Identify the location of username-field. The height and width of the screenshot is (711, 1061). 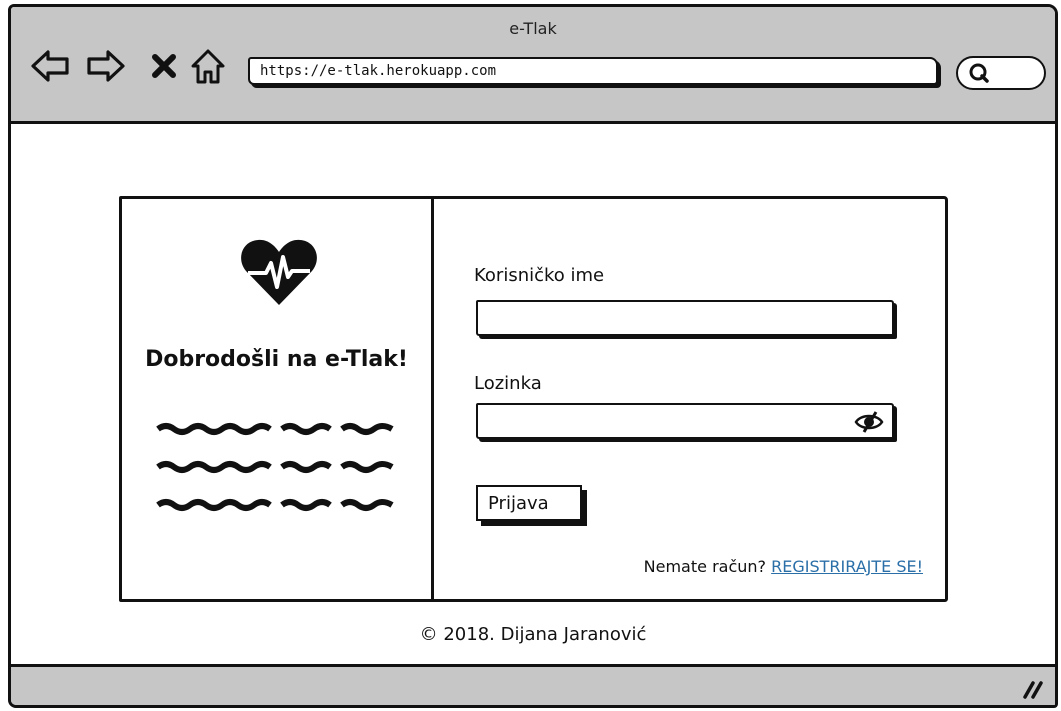
(685, 318).